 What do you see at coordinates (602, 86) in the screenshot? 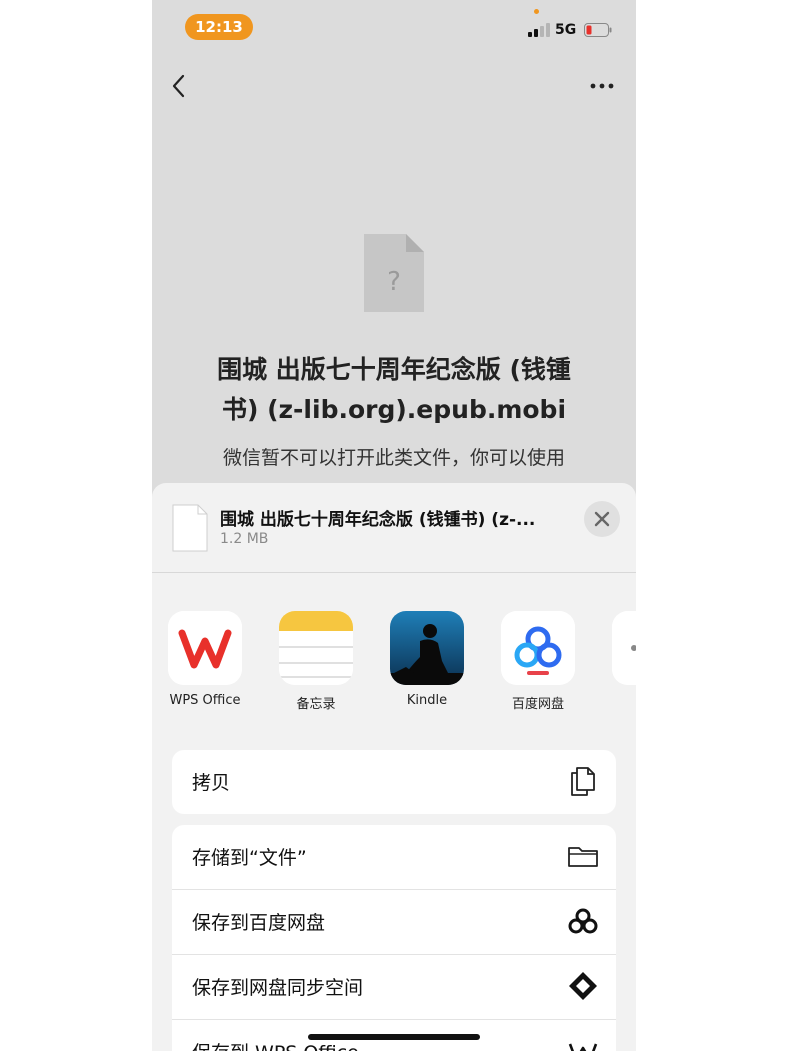
I see `more-options-icon` at bounding box center [602, 86].